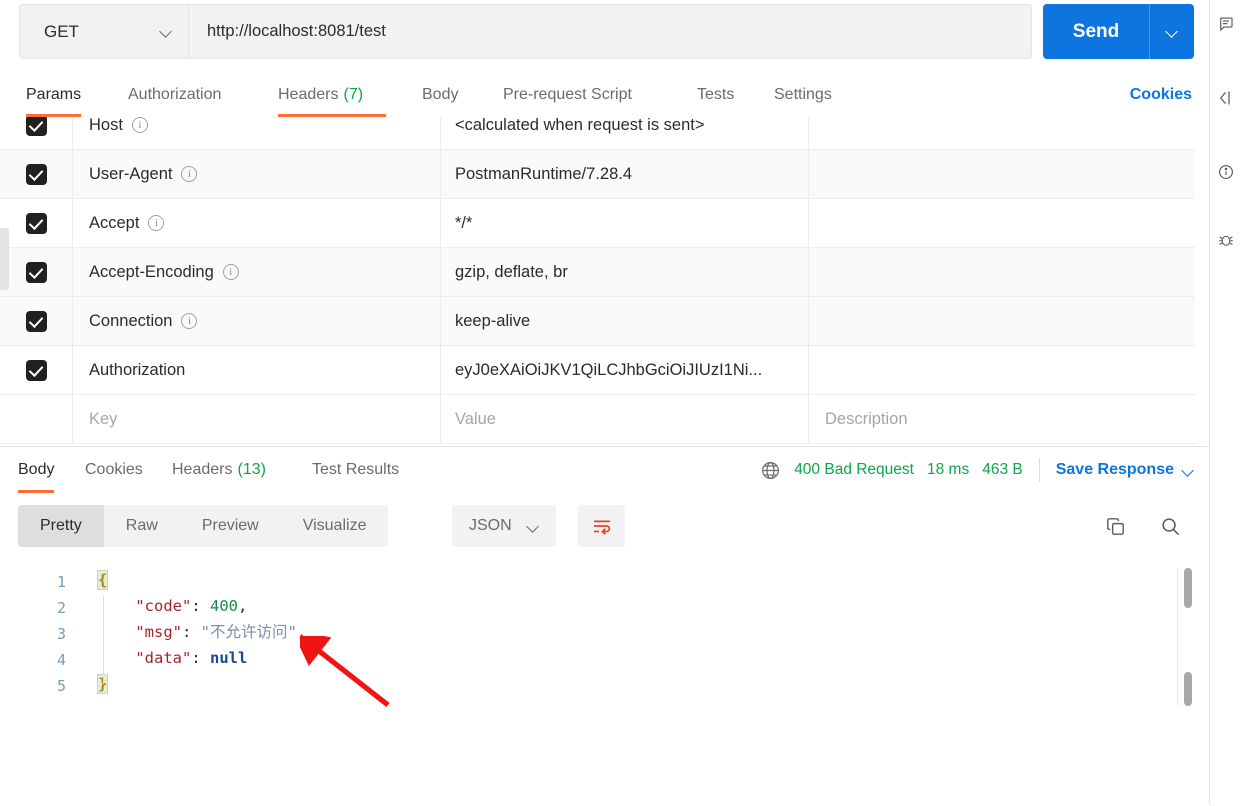 This screenshot has width=1240, height=806. I want to click on header-key-cell: Host i, so click(257, 133).